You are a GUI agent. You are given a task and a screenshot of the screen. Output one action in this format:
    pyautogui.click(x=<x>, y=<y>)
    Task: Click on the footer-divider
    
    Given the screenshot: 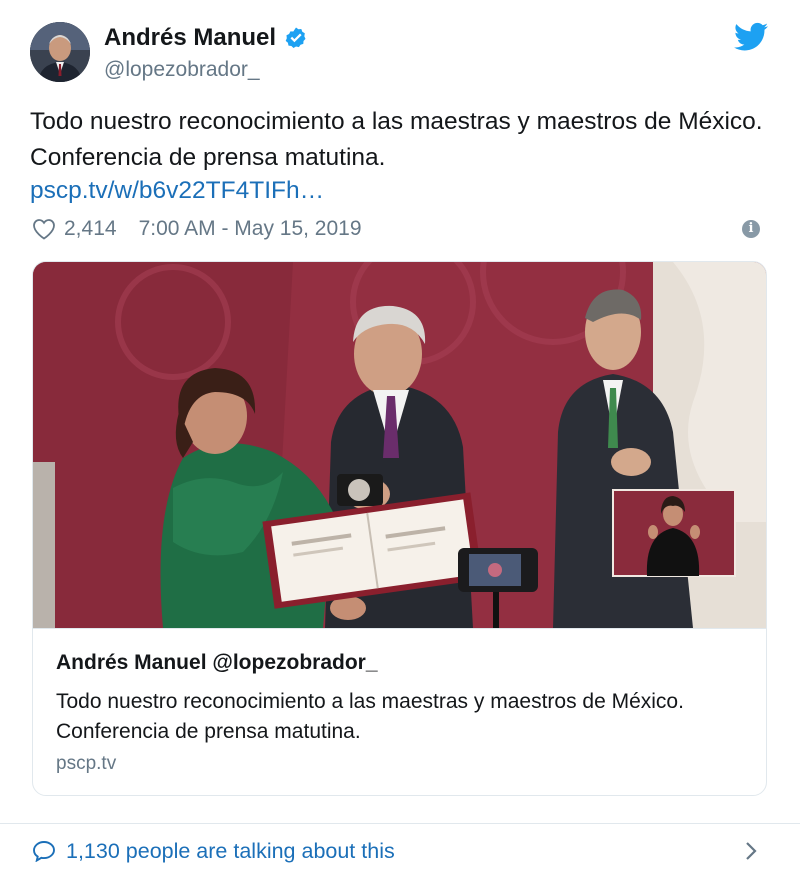 What is the action you would take?
    pyautogui.click(x=400, y=823)
    